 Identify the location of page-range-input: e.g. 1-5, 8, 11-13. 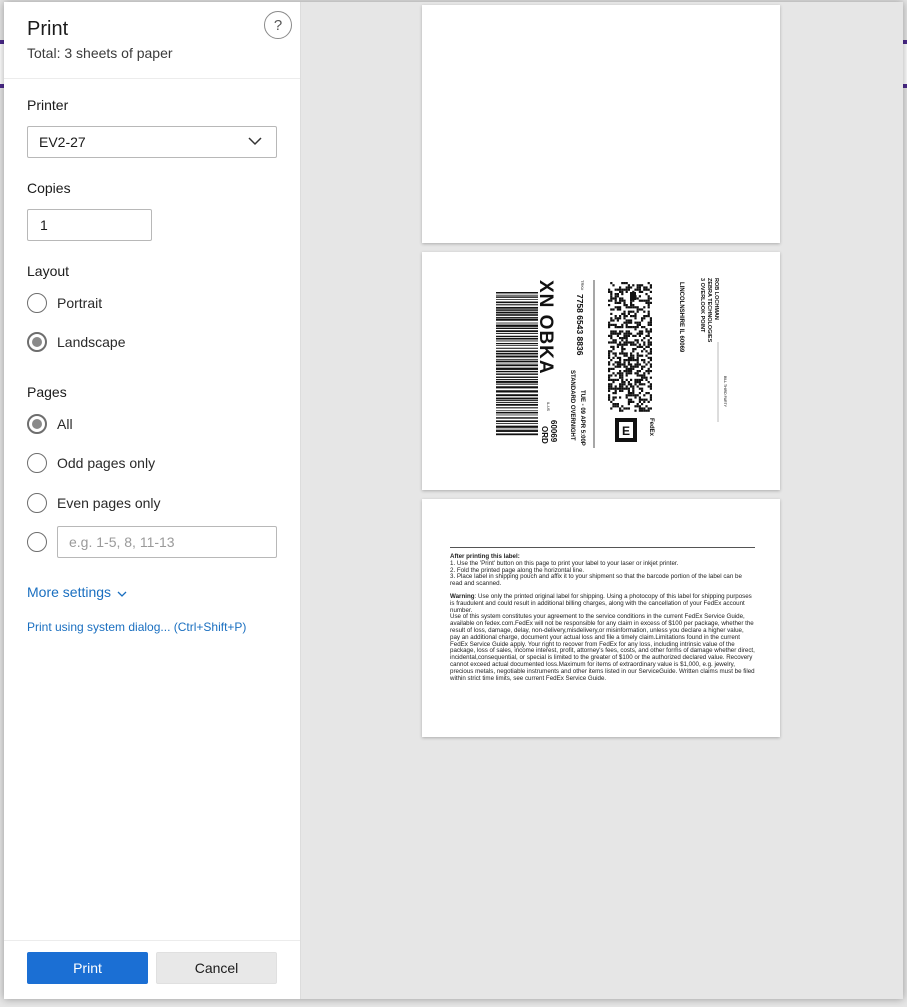
(167, 542).